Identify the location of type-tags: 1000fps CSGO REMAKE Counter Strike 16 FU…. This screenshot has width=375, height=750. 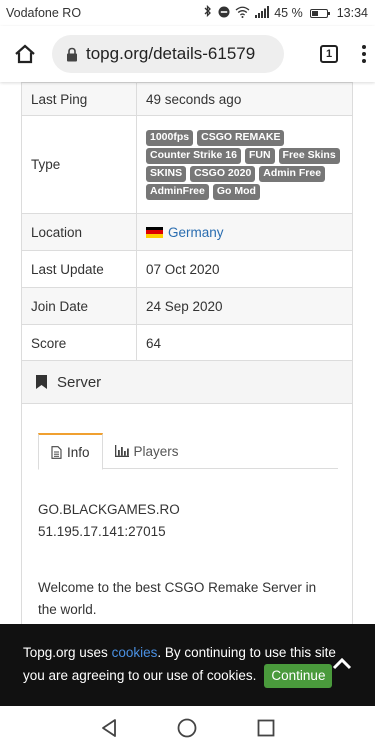
(244, 165).